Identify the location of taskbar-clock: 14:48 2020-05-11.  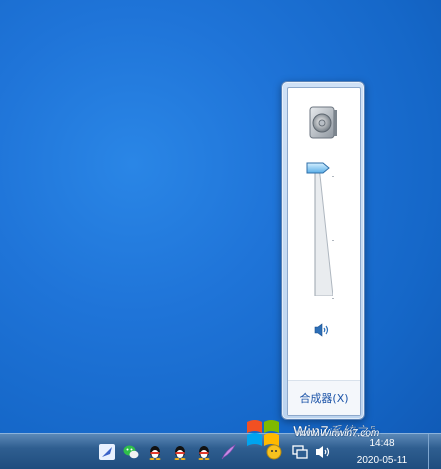
(382, 451).